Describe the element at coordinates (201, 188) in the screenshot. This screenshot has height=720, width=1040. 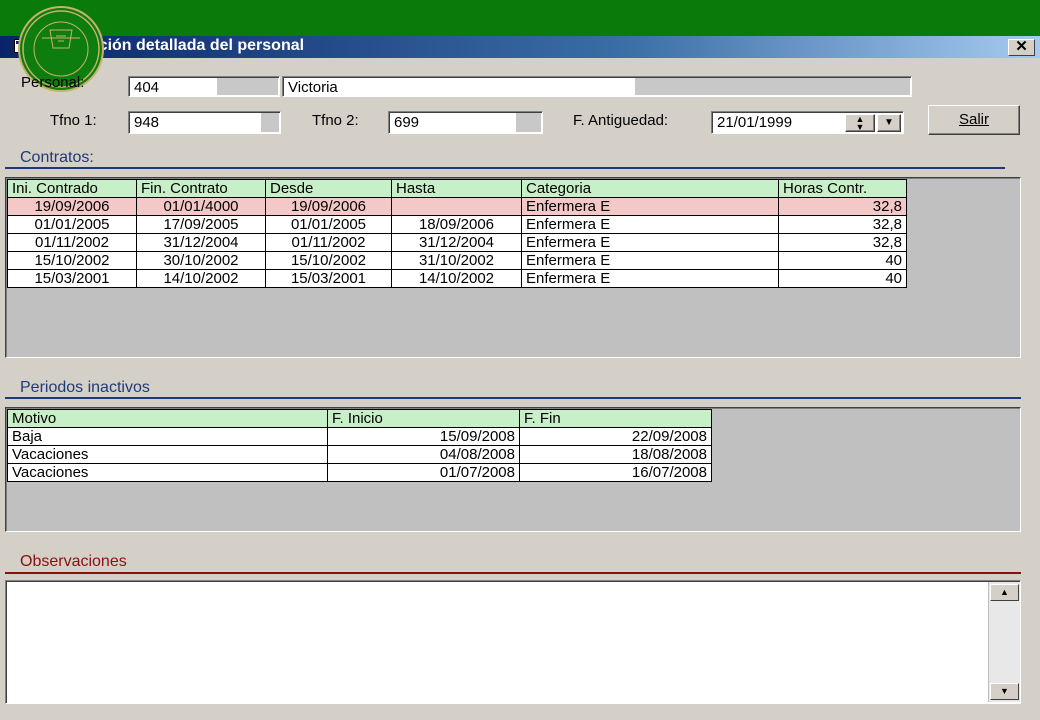
I see `col-fin-contrato: Fin. Contrato` at that location.